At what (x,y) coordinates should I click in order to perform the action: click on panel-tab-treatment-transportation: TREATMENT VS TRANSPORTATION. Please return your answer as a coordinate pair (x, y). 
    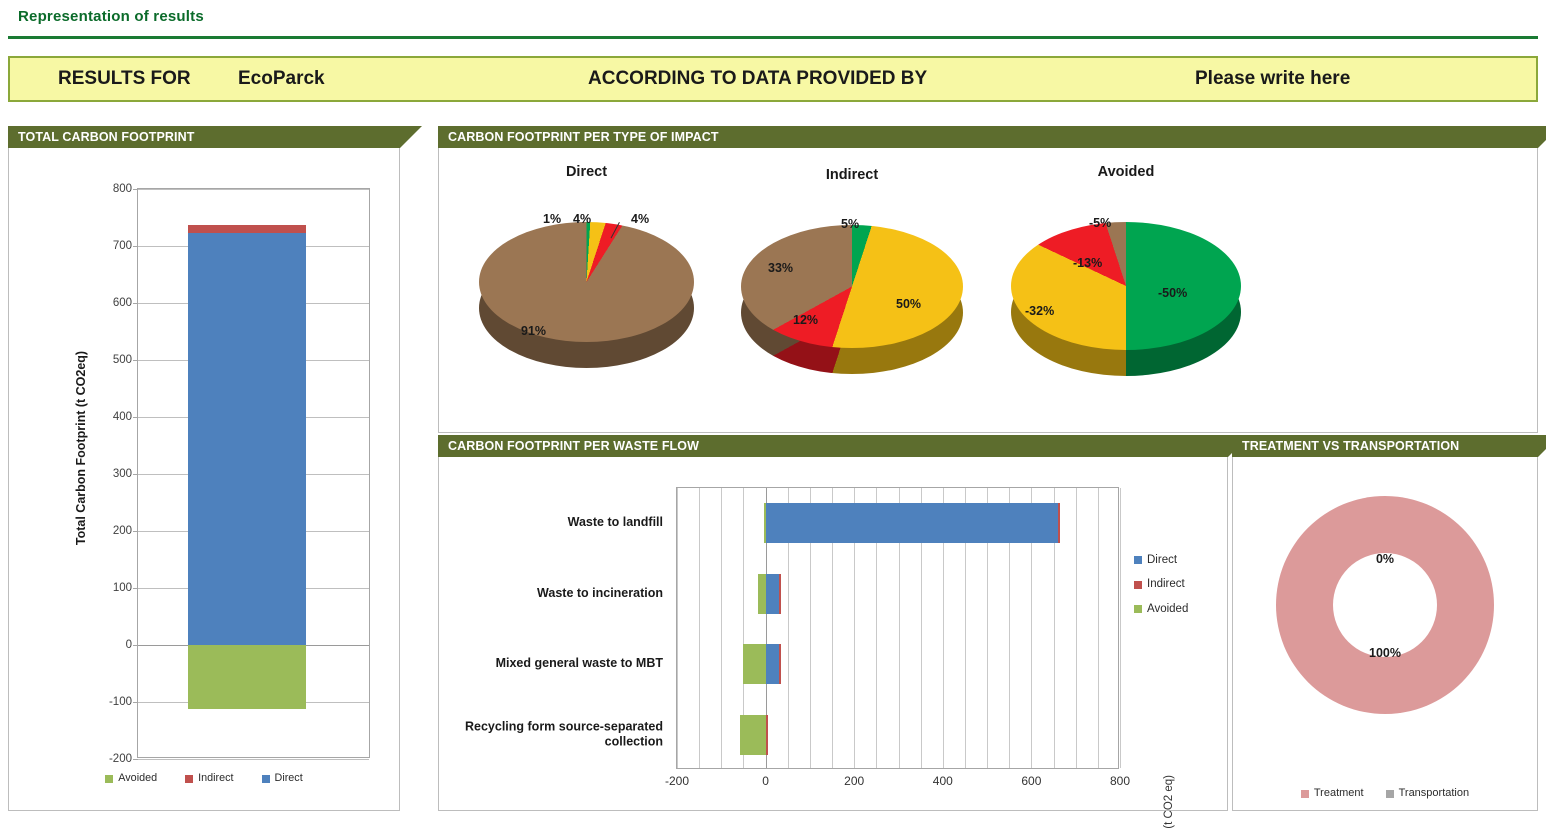
    Looking at the image, I should click on (1389, 446).